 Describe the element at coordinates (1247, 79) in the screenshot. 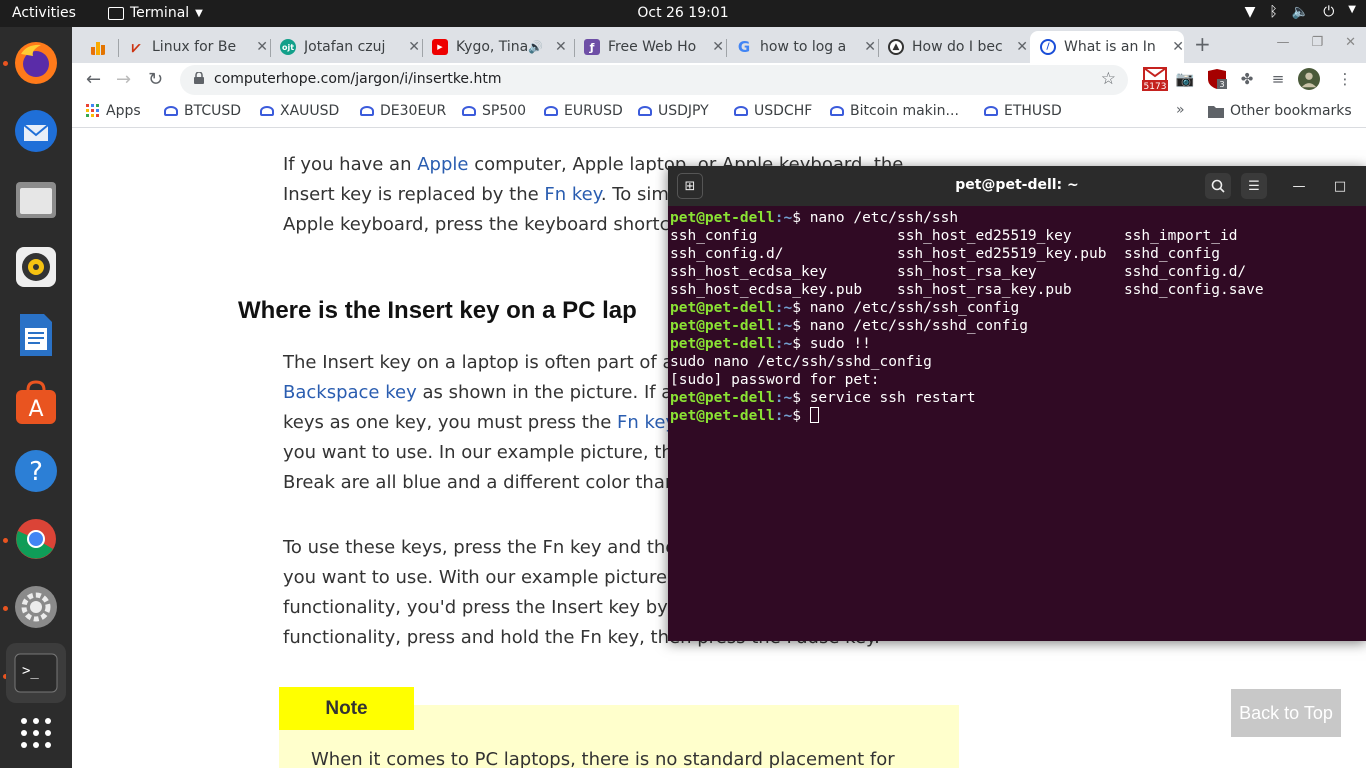

I see `extensions-puzzle-icon: ✤` at that location.